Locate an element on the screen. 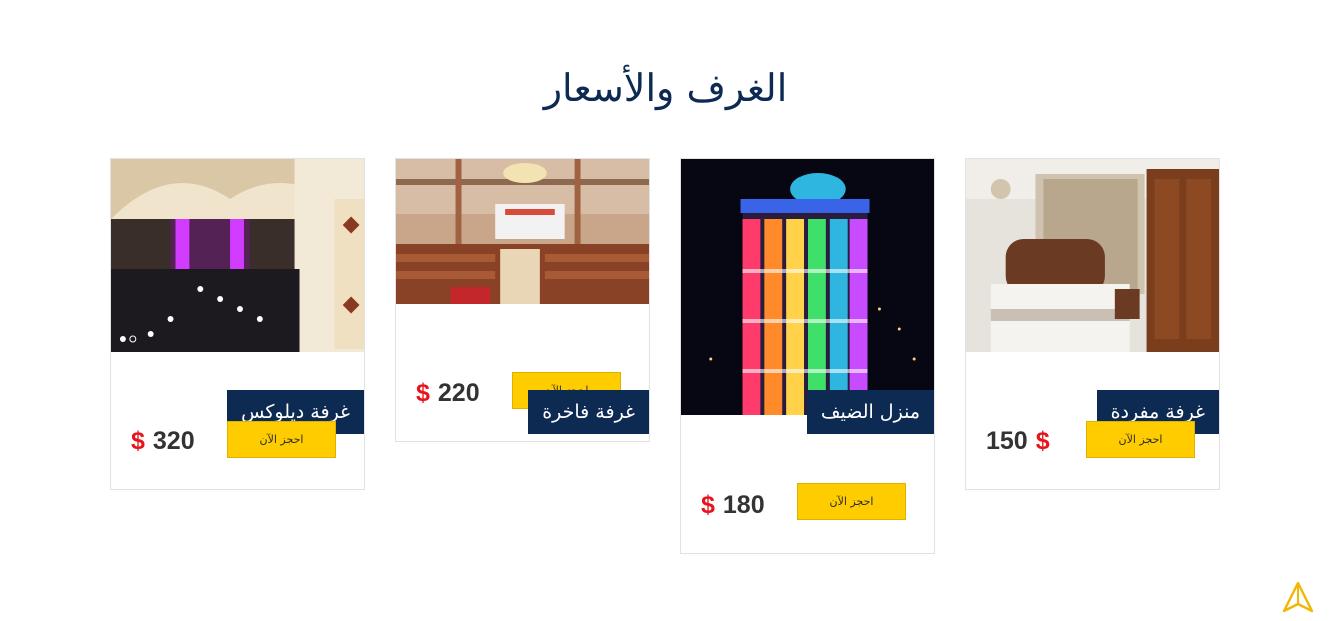  triangle-arrow-up-icon is located at coordinates (1298, 597).